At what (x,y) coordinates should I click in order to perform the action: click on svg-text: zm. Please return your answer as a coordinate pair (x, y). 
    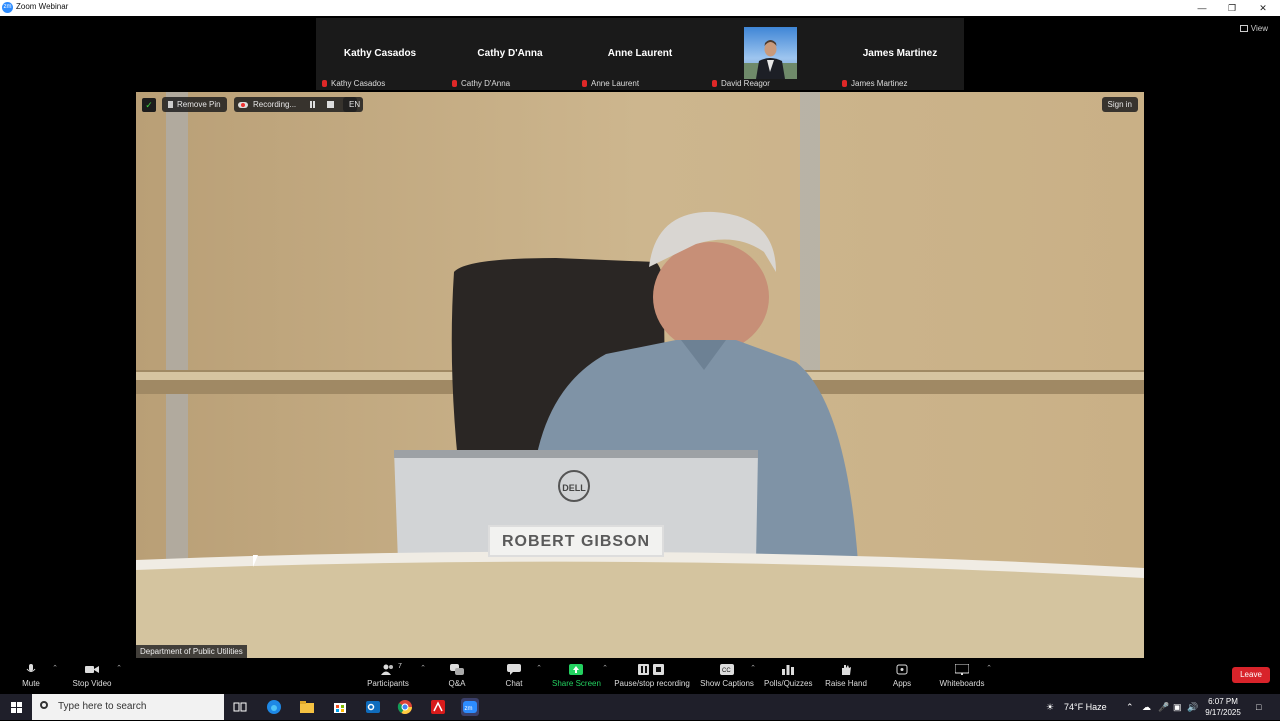
    Looking at the image, I should click on (469, 709).